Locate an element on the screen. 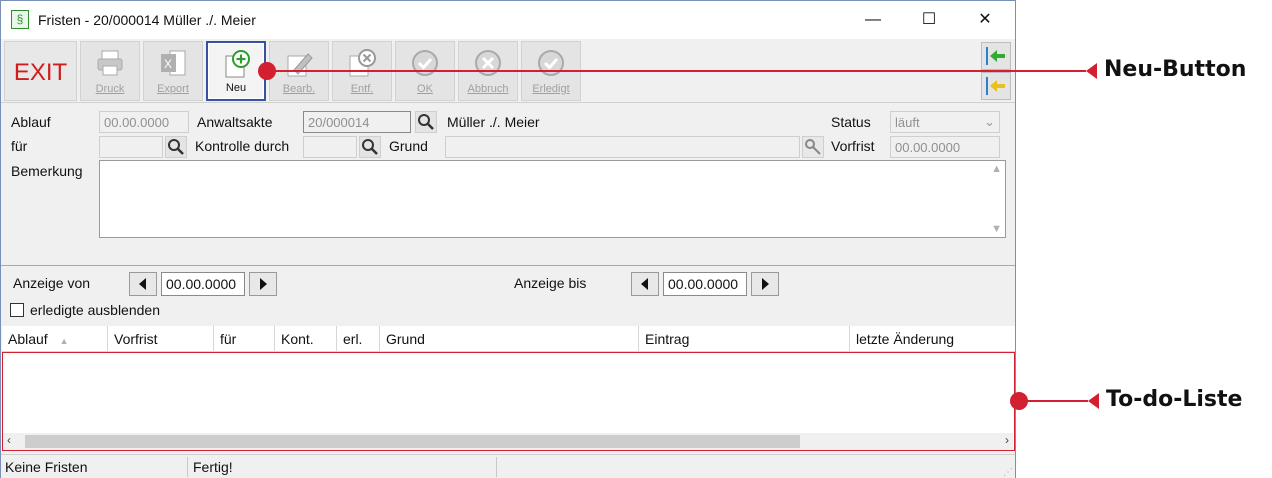  anwaltsakte-label: Anwaltsakte is located at coordinates (235, 122).